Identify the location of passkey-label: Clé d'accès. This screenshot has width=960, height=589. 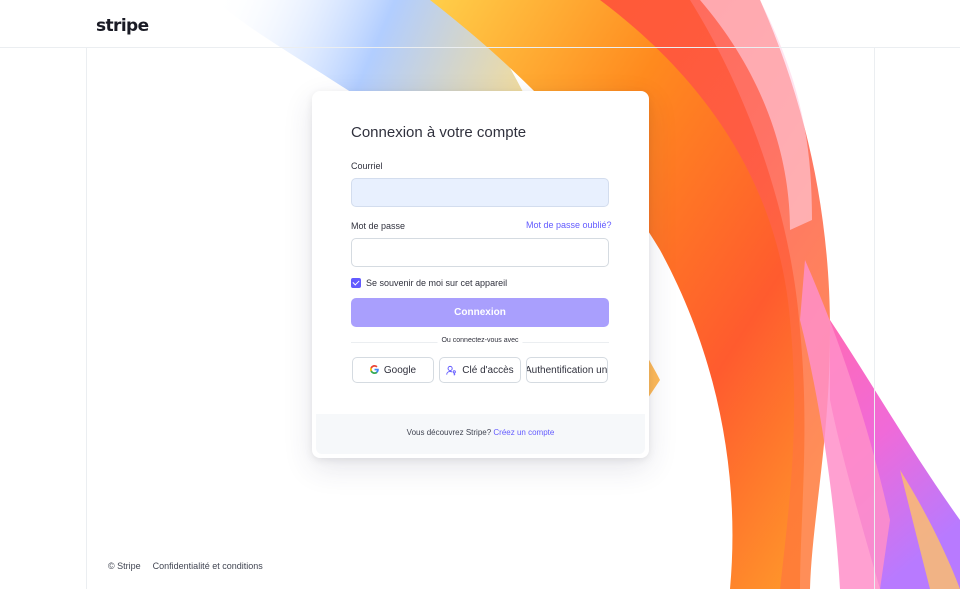
(488, 370).